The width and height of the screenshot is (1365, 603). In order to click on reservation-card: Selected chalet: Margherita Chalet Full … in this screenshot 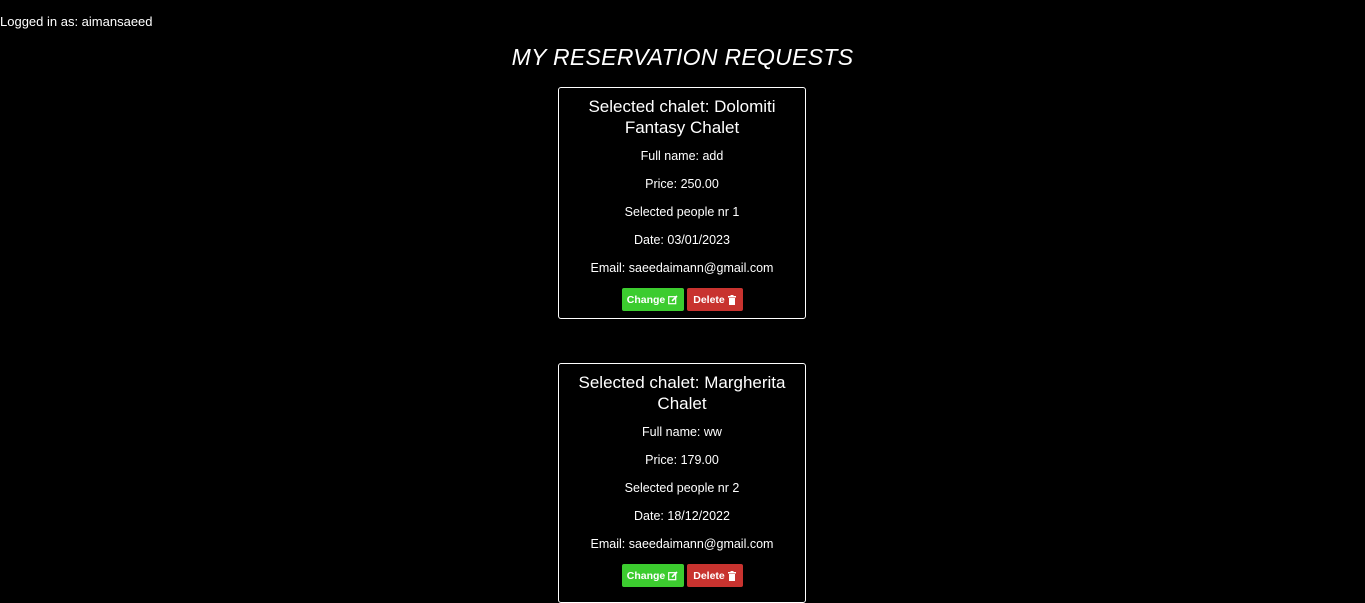, I will do `click(682, 483)`.